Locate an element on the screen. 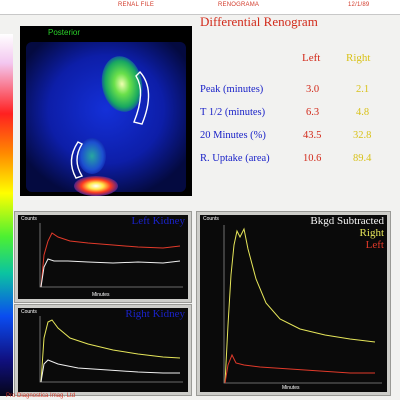 The height and width of the screenshot is (400, 400). metric-label-peak: Peak (minutes) is located at coordinates (232, 89).